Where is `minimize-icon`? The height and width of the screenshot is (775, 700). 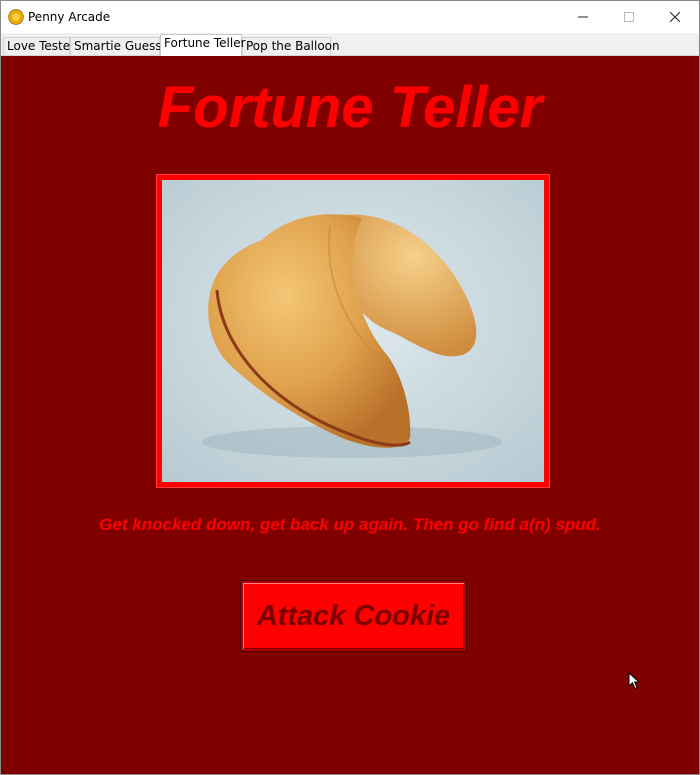
minimize-icon is located at coordinates (583, 17).